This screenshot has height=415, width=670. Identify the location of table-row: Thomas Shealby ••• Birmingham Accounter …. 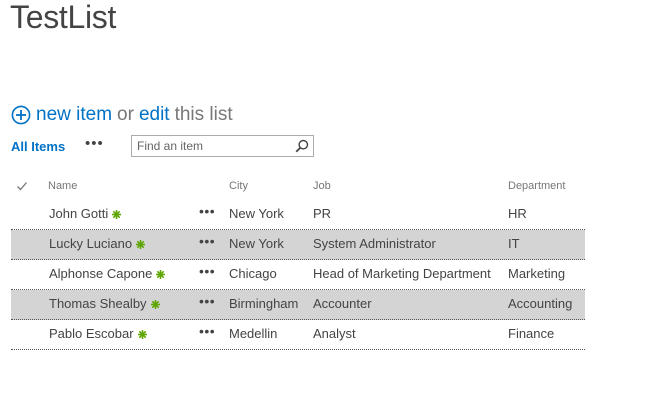
(298, 305).